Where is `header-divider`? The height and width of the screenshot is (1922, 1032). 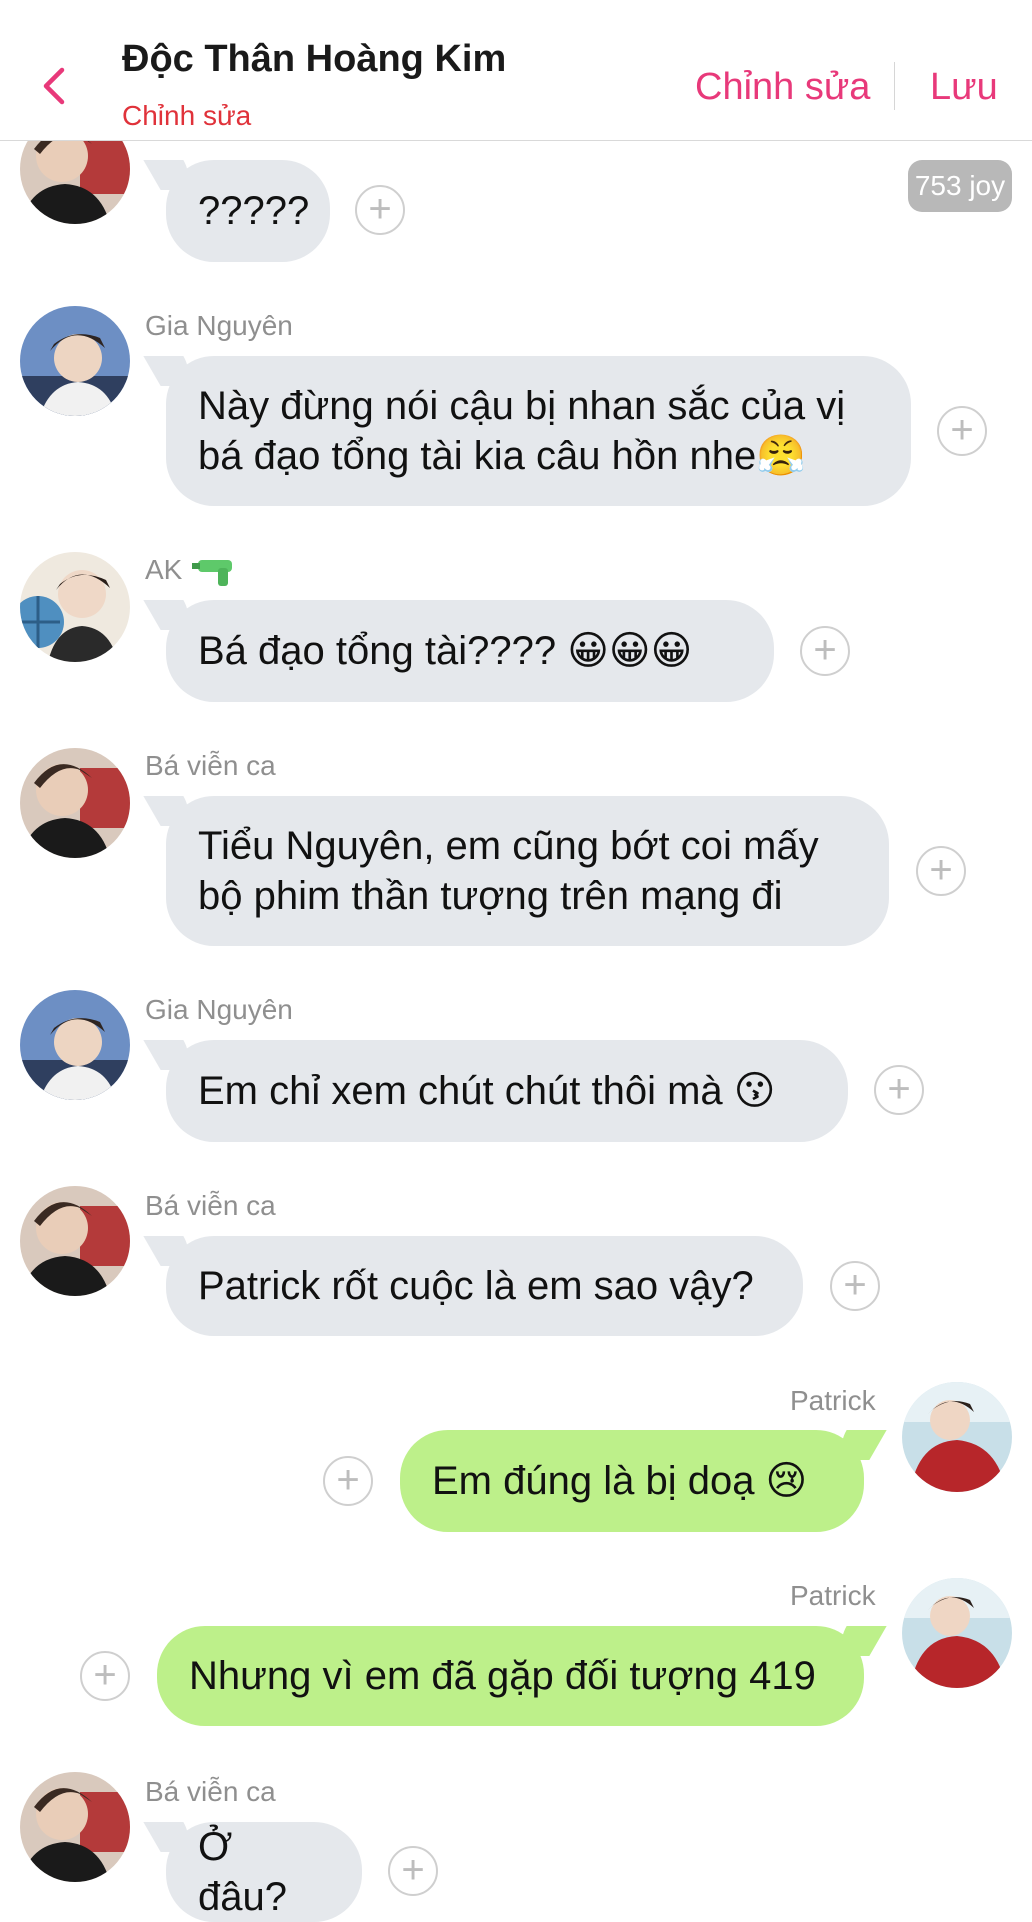 header-divider is located at coordinates (894, 86).